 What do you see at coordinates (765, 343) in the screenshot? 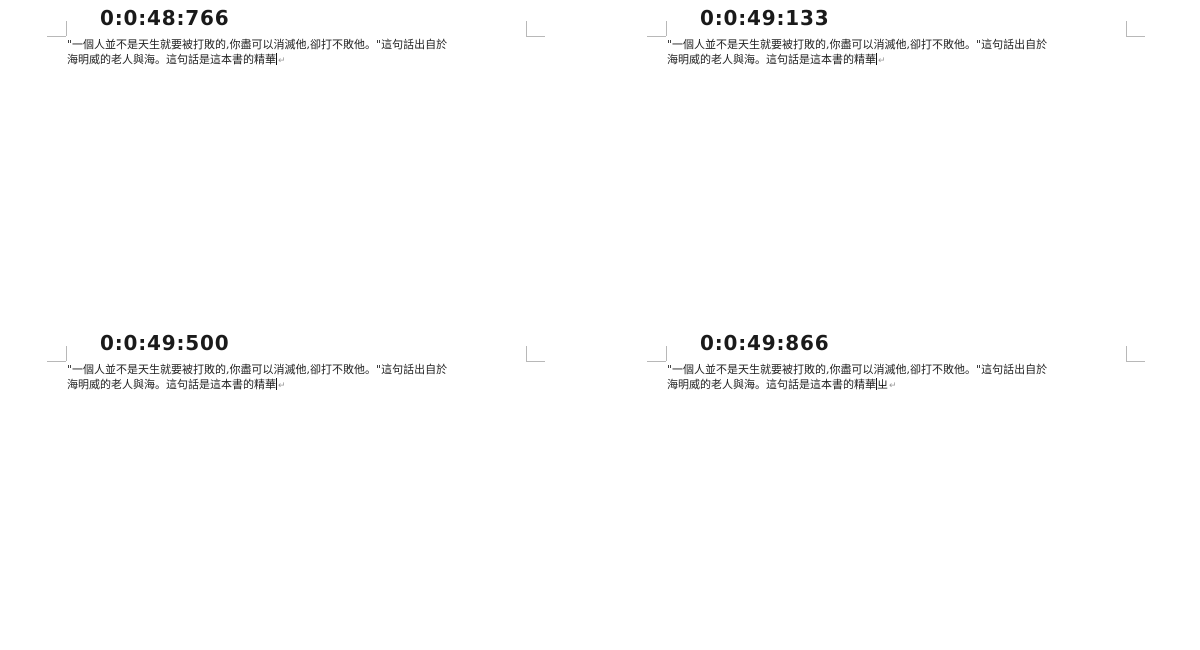
I see `timestamp-label: 0:0:49:866` at bounding box center [765, 343].